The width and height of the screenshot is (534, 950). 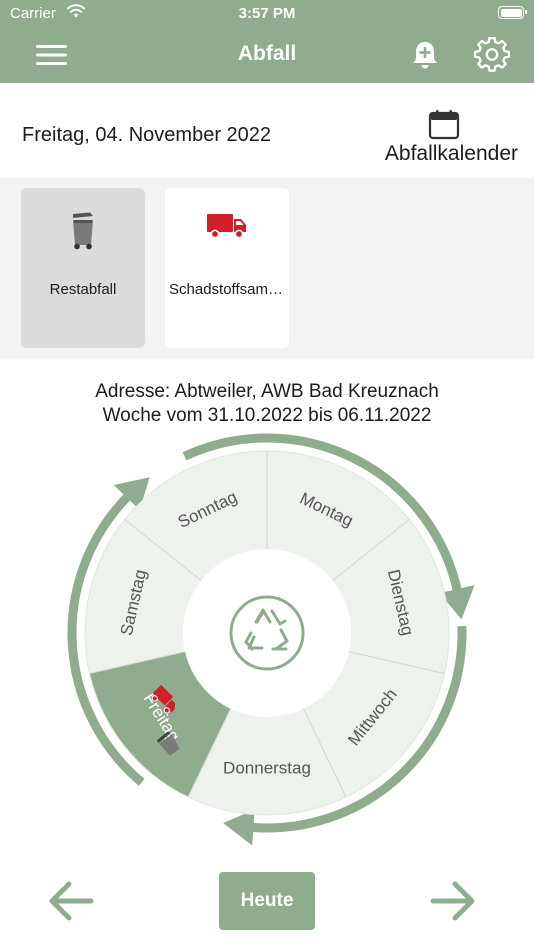 What do you see at coordinates (71, 901) in the screenshot?
I see `previous-week-arrow-icon` at bounding box center [71, 901].